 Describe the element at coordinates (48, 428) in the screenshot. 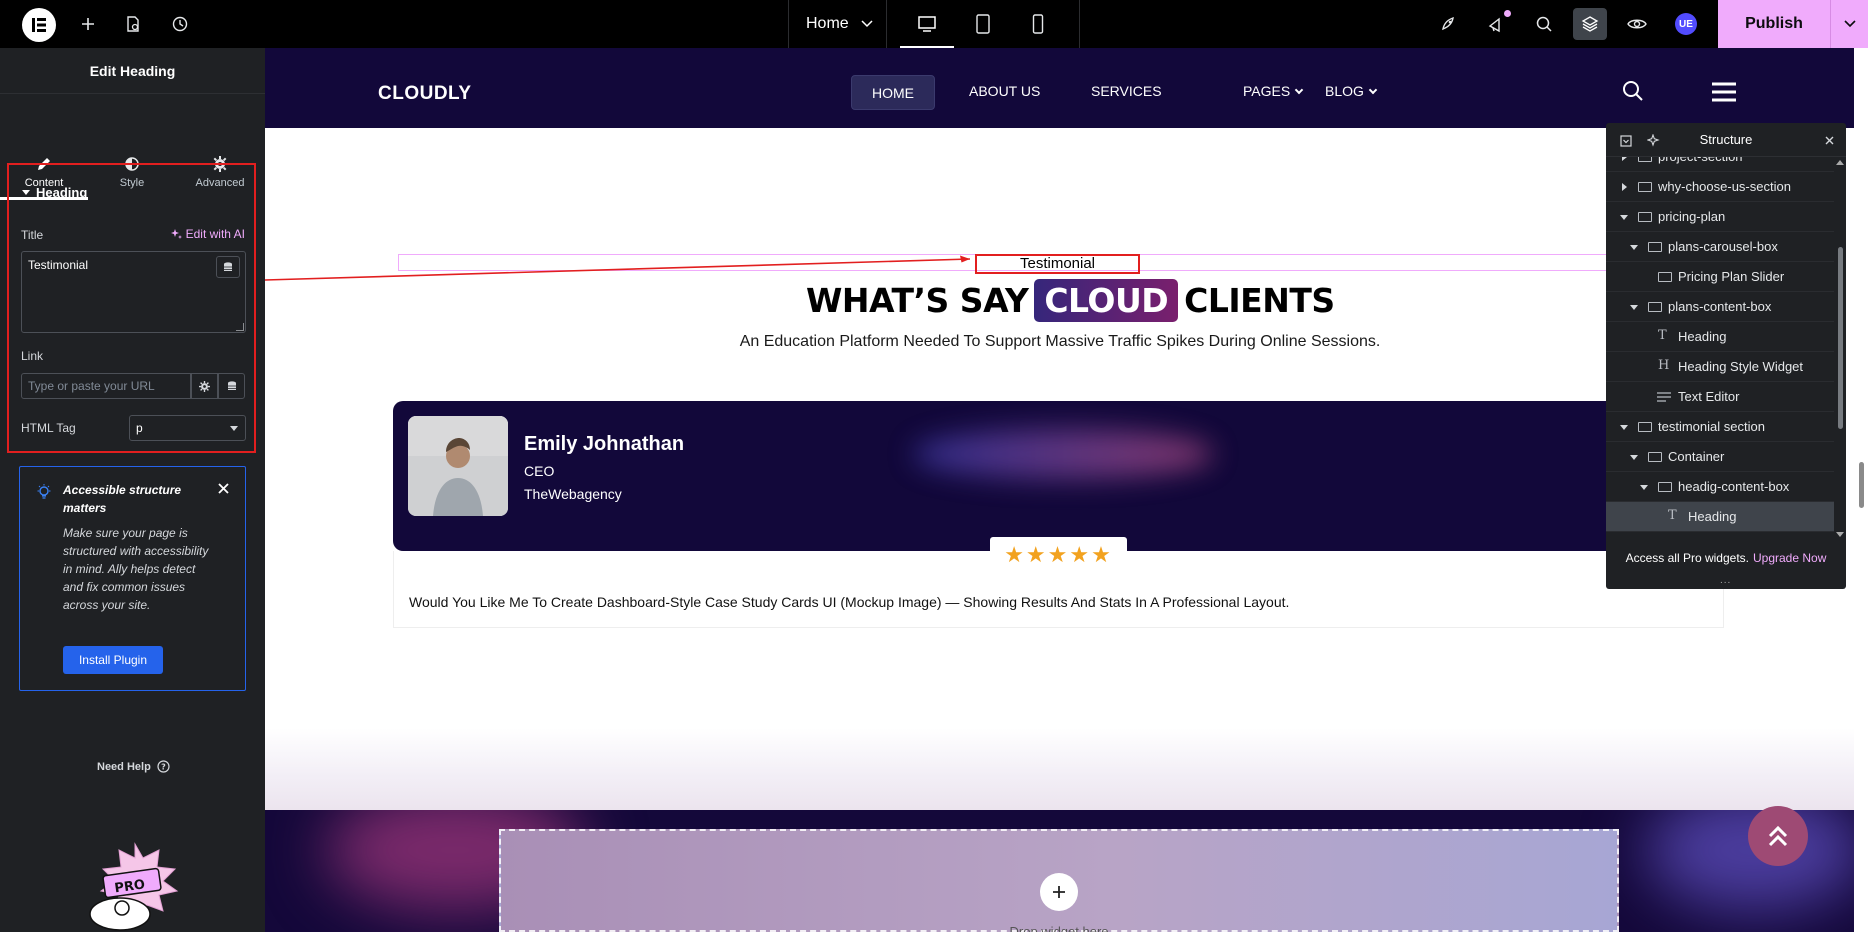

I see `html-tag-label: HTML Tag` at that location.